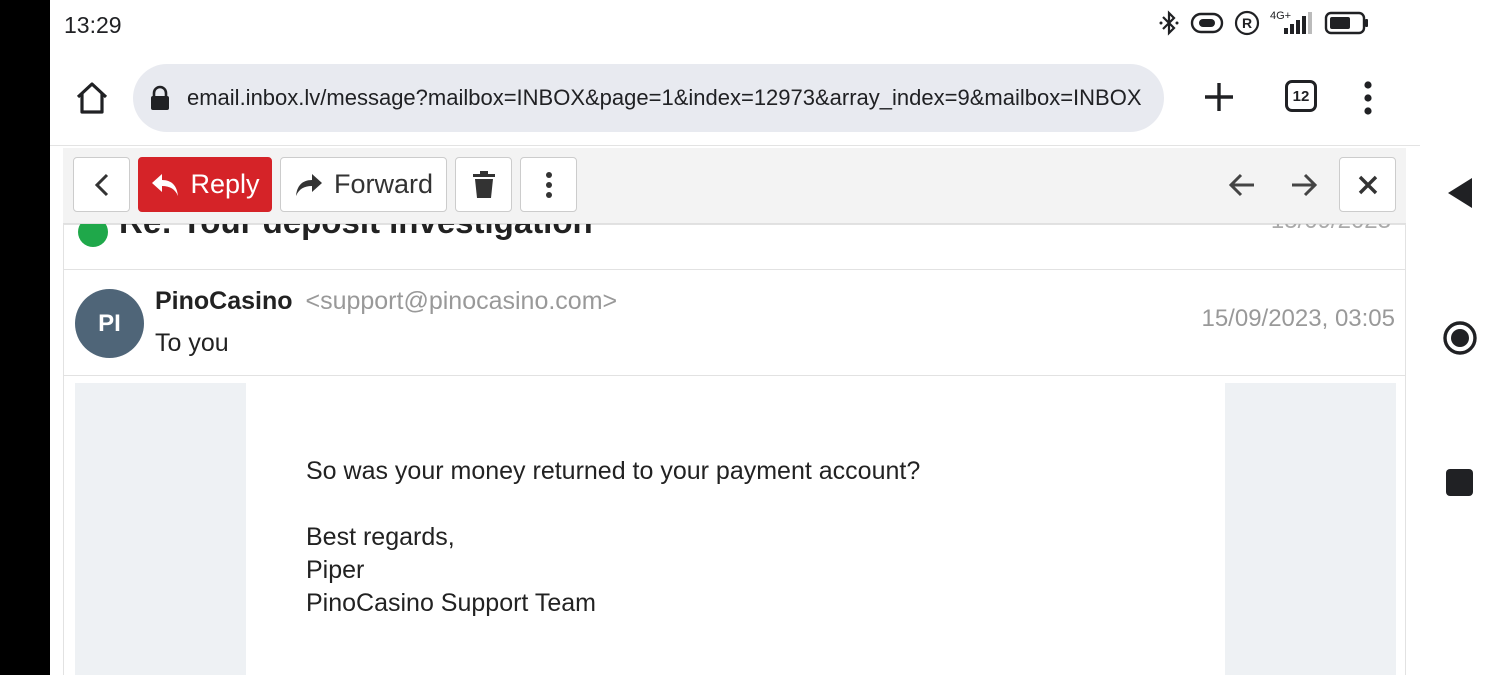  What do you see at coordinates (160, 97) in the screenshot?
I see `lock-icon` at bounding box center [160, 97].